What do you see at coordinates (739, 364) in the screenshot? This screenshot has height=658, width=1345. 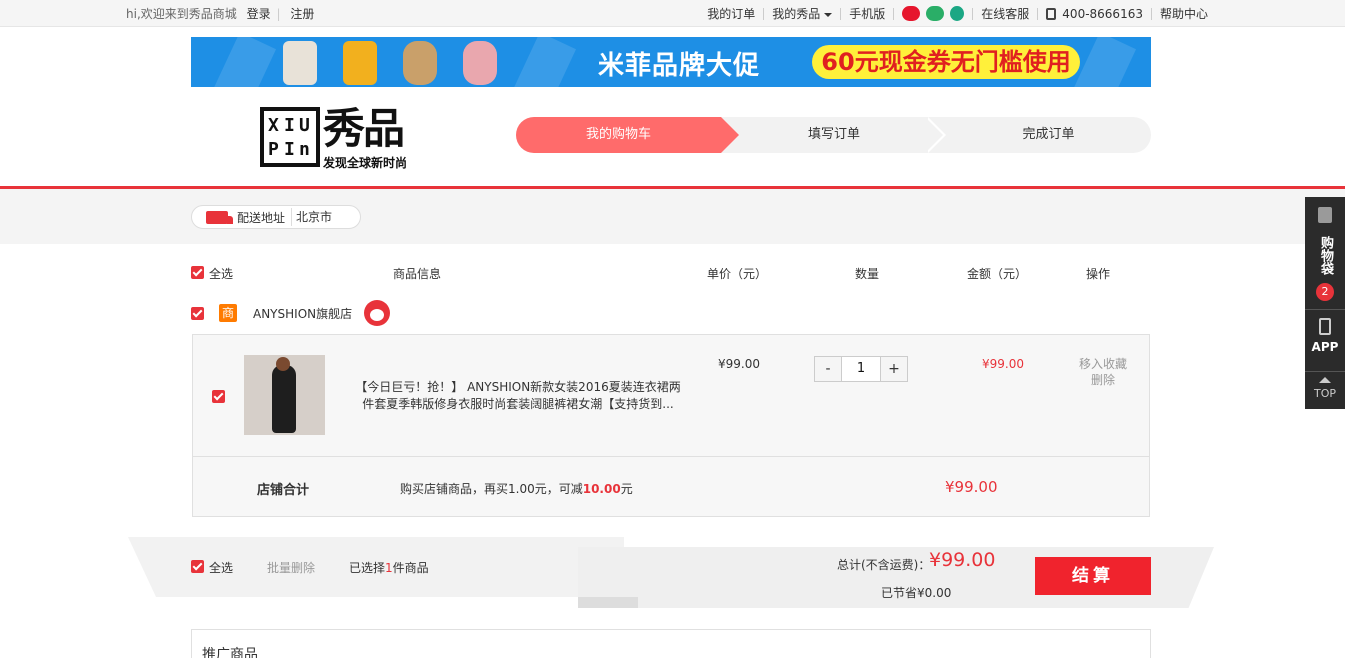 I see `unit-price: ¥99.00` at bounding box center [739, 364].